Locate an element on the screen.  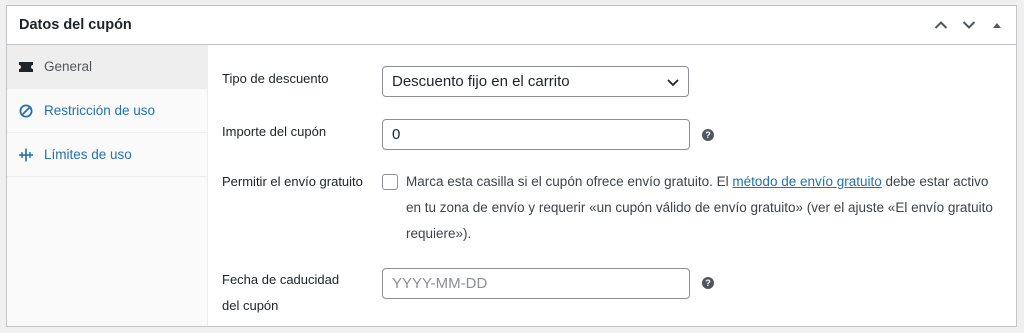
coupon-amount-label: Importe del cupón is located at coordinates (274, 131).